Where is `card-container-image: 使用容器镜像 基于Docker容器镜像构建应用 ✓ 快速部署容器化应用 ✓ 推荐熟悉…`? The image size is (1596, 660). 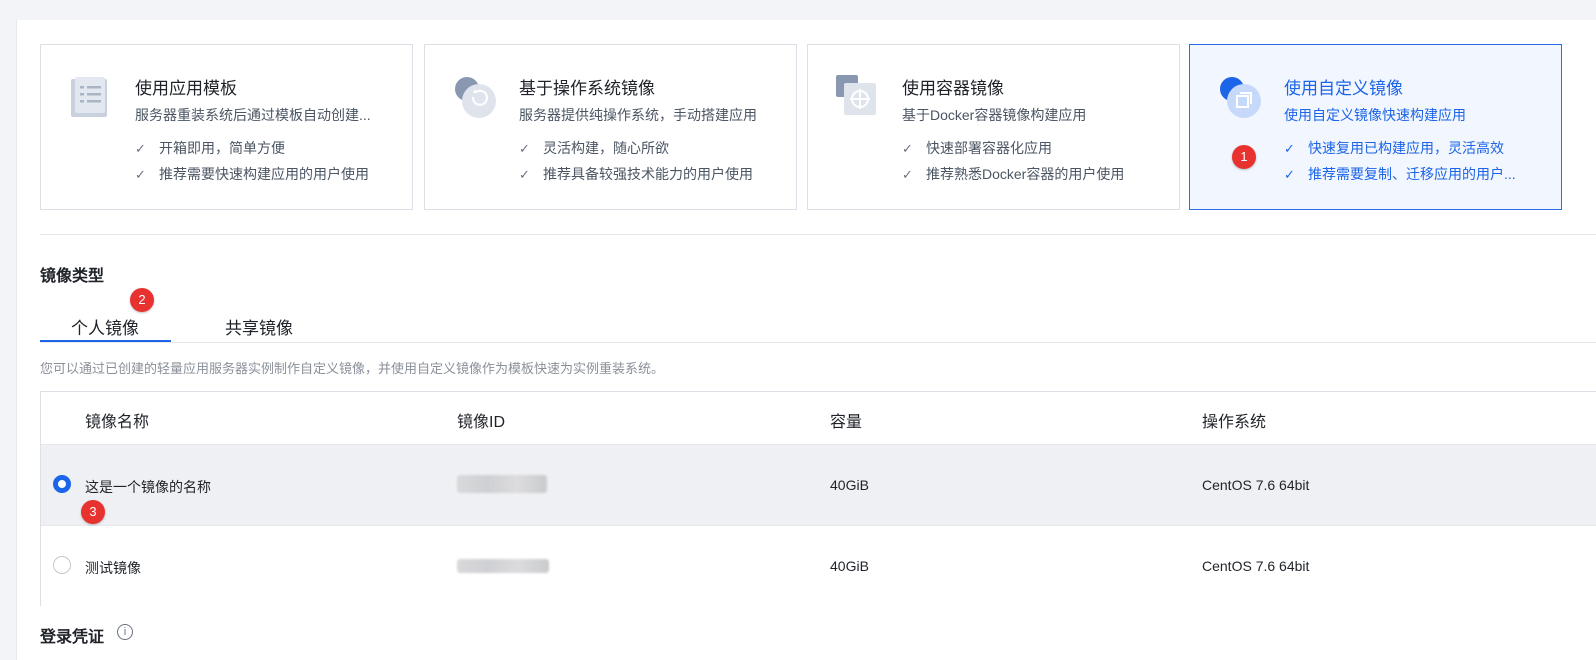
card-container-image: 使用容器镜像 基于Docker容器镜像构建应用 ✓ 快速部署容器化应用 ✓ 推荐熟悉… is located at coordinates (993, 127).